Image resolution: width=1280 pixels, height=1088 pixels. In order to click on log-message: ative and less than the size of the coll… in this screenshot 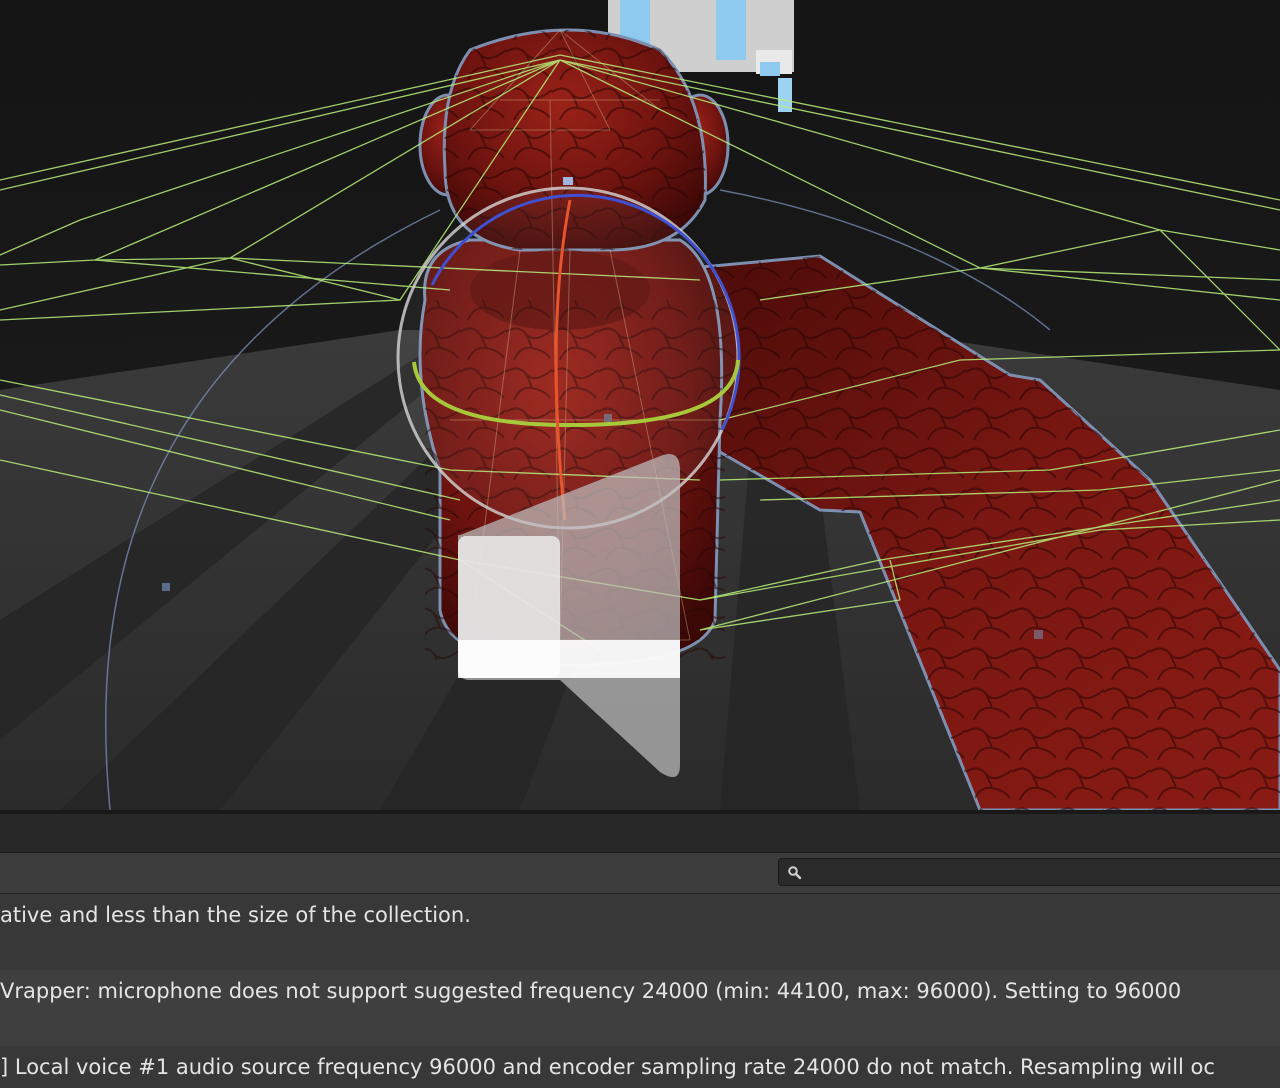, I will do `click(235, 915)`.